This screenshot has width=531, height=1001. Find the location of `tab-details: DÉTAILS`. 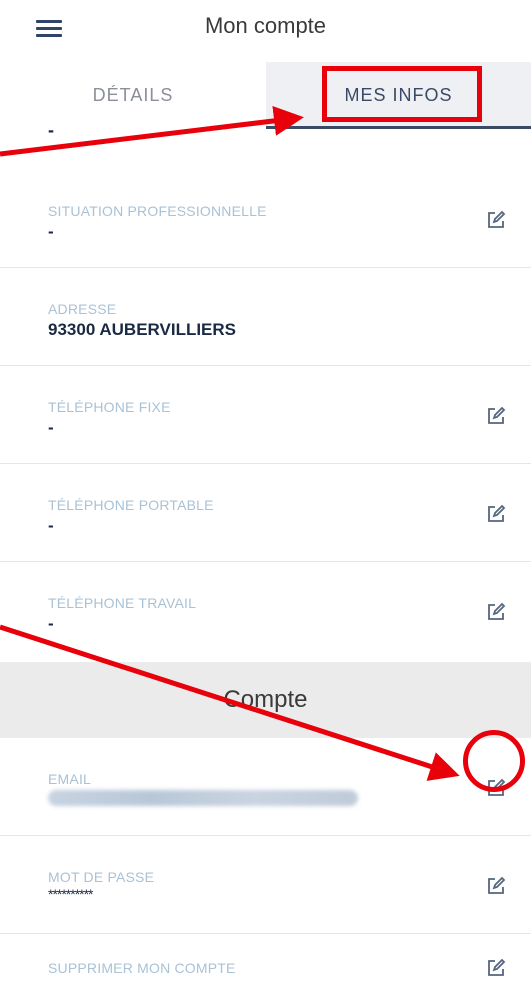

tab-details: DÉTAILS is located at coordinates (133, 95).